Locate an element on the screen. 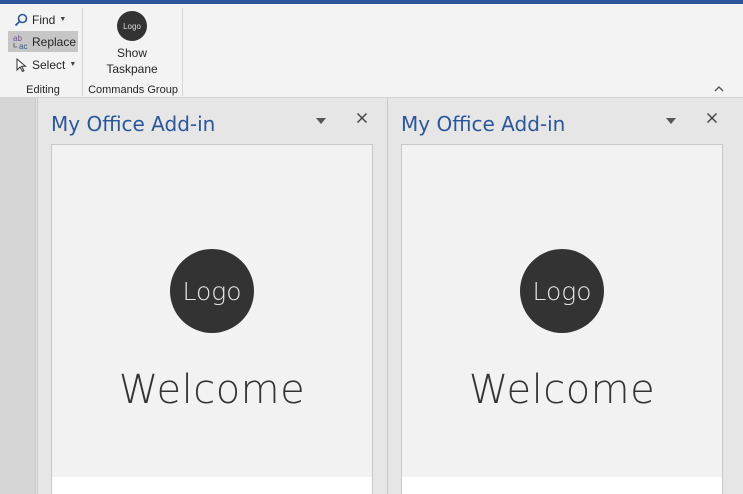  replace-icon: ab ac is located at coordinates (21, 42).